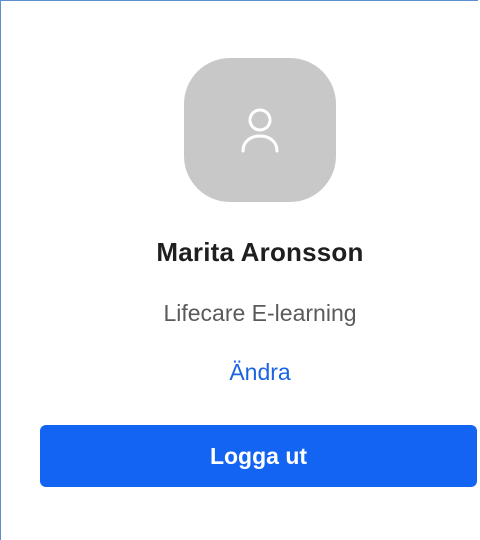 This screenshot has height=540, width=480. What do you see at coordinates (260, 252) in the screenshot?
I see `profile-name: Marita Aronsson` at bounding box center [260, 252].